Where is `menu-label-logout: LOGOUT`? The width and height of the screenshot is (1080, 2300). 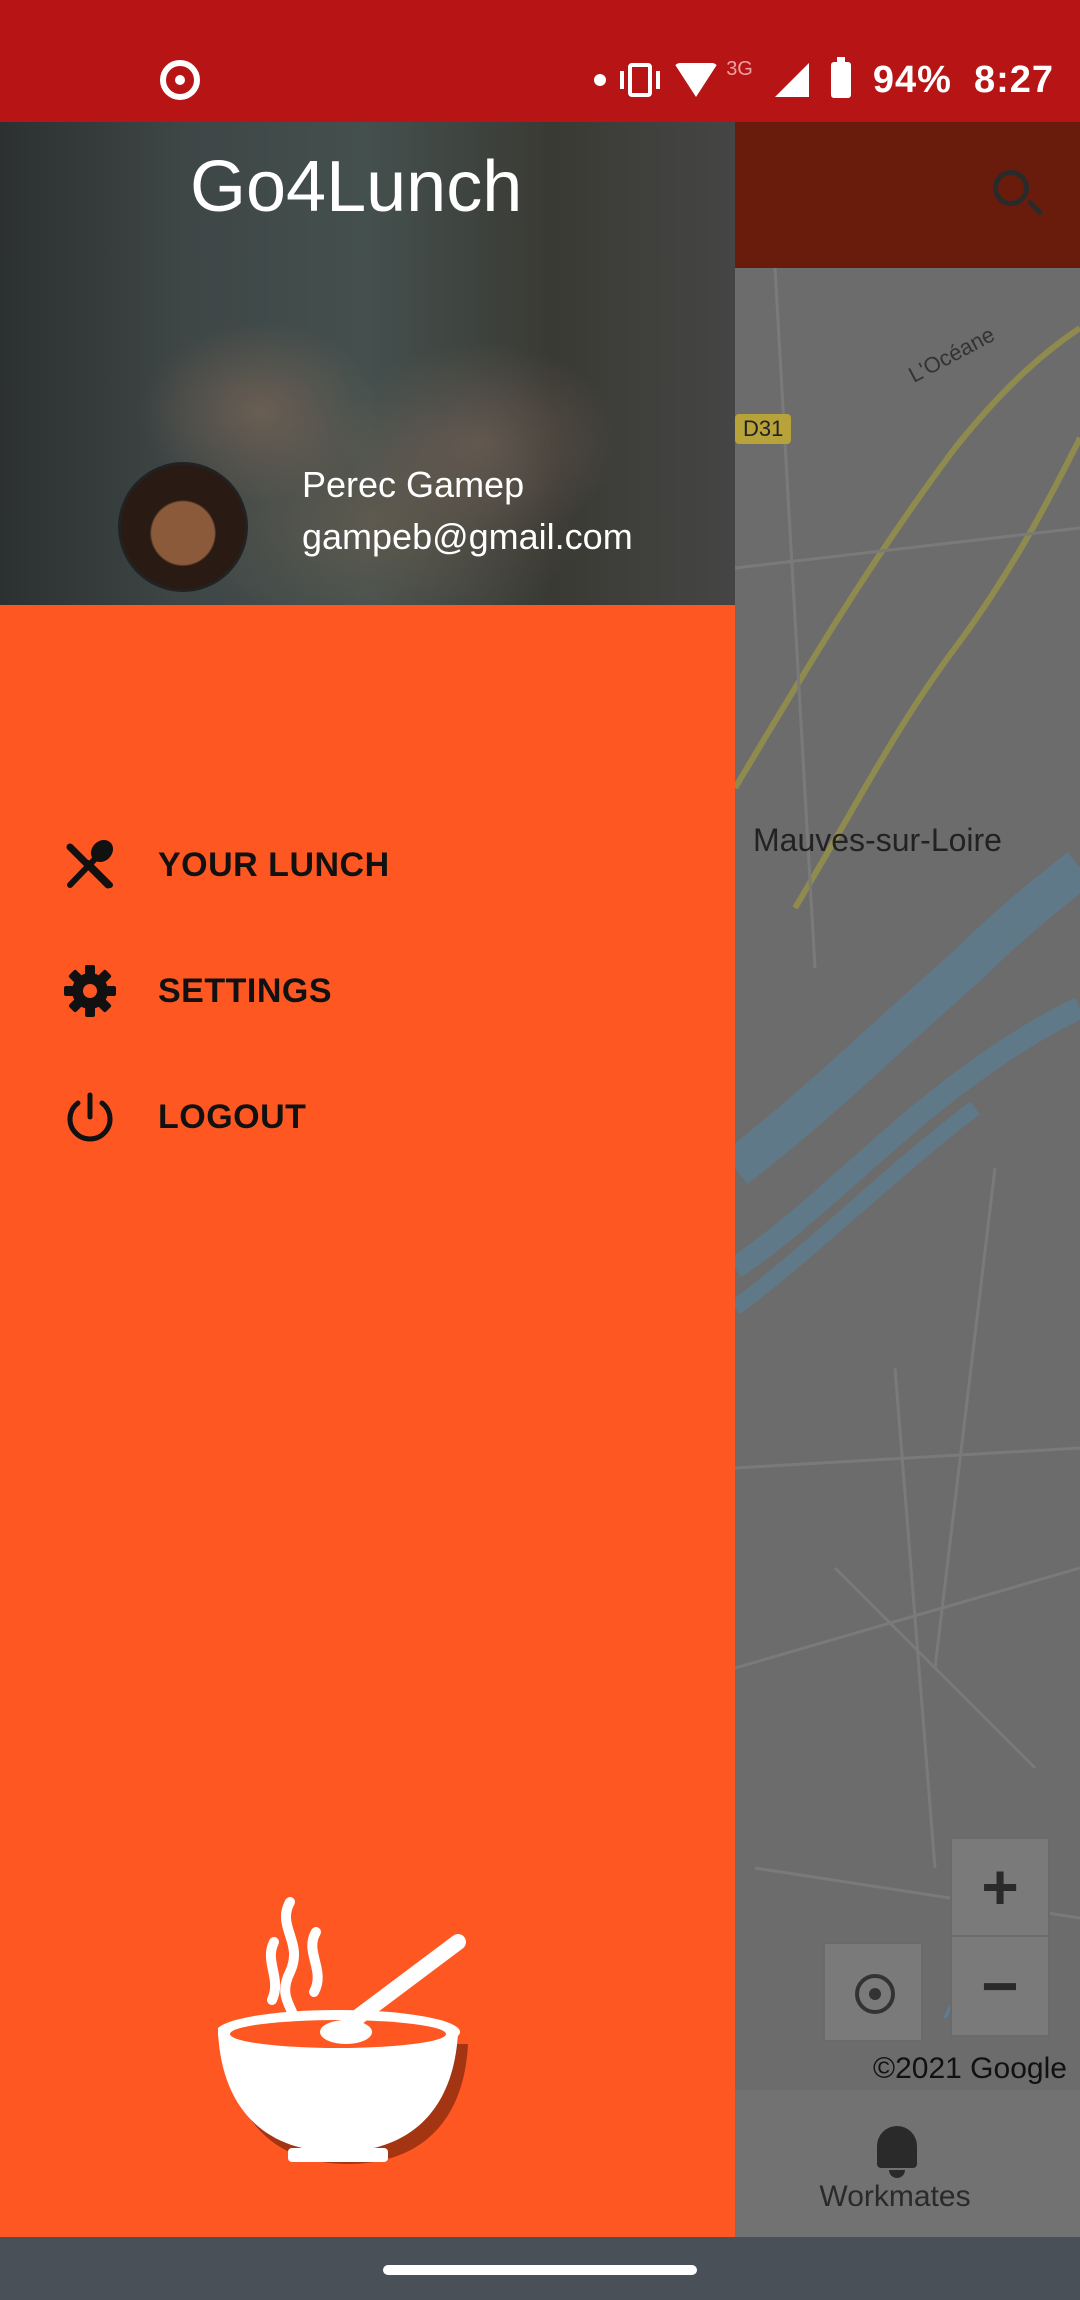 menu-label-logout: LOGOUT is located at coordinates (232, 1116).